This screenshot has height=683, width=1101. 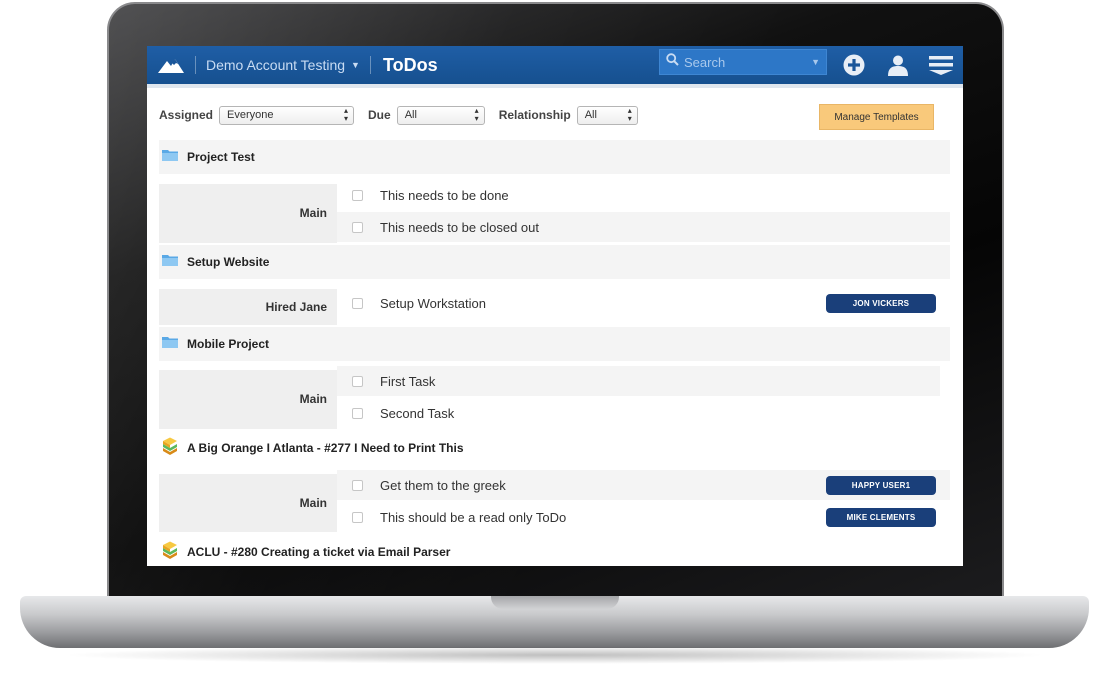 I want to click on due-label: Due, so click(x=379, y=115).